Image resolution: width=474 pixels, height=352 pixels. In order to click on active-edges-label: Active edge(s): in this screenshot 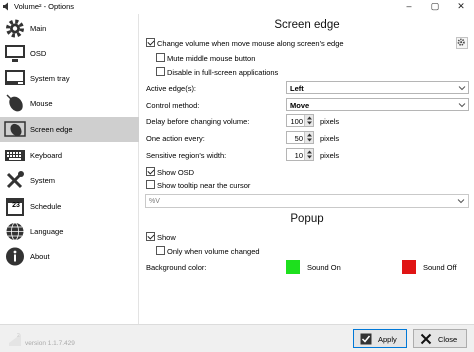, I will do `click(171, 88)`.